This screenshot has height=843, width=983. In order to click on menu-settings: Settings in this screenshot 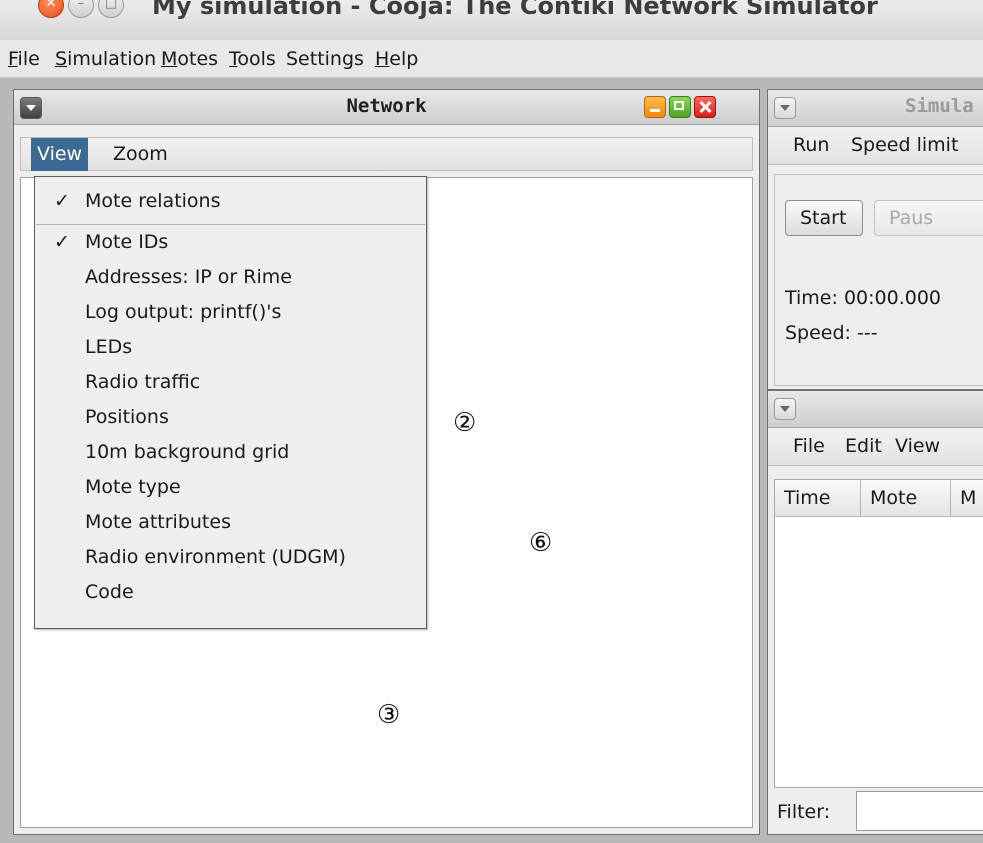, I will do `click(325, 59)`.